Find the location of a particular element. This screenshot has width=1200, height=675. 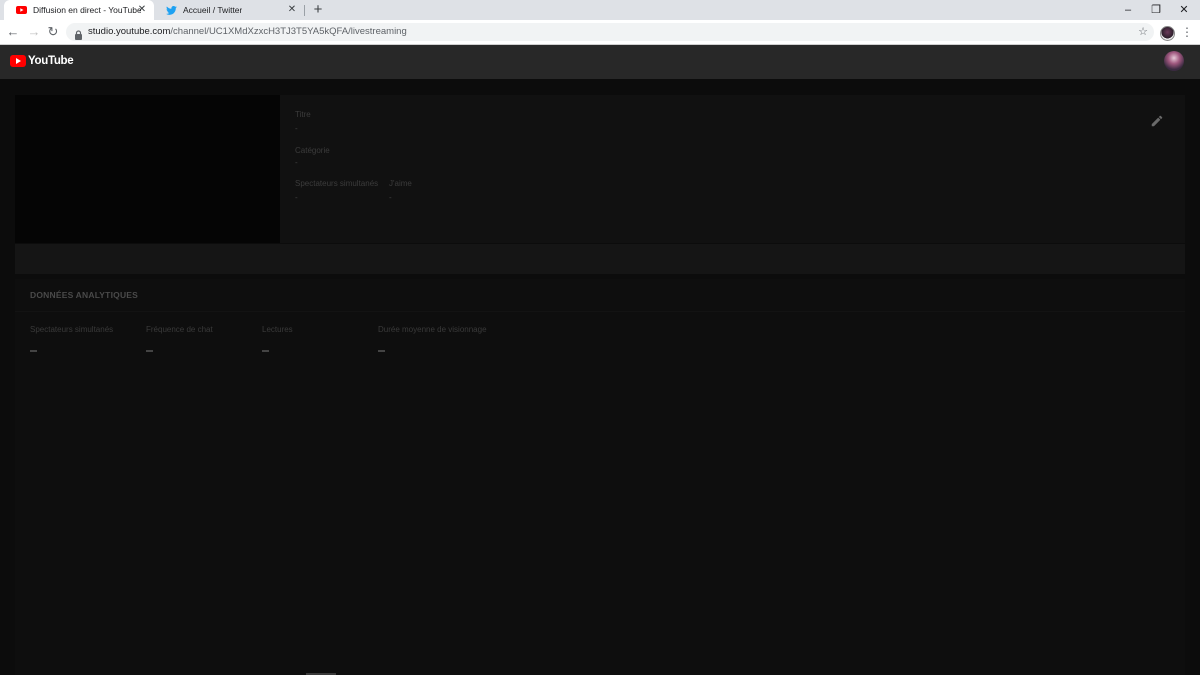

metric-value-concurrent-viewers is located at coordinates (33, 351).